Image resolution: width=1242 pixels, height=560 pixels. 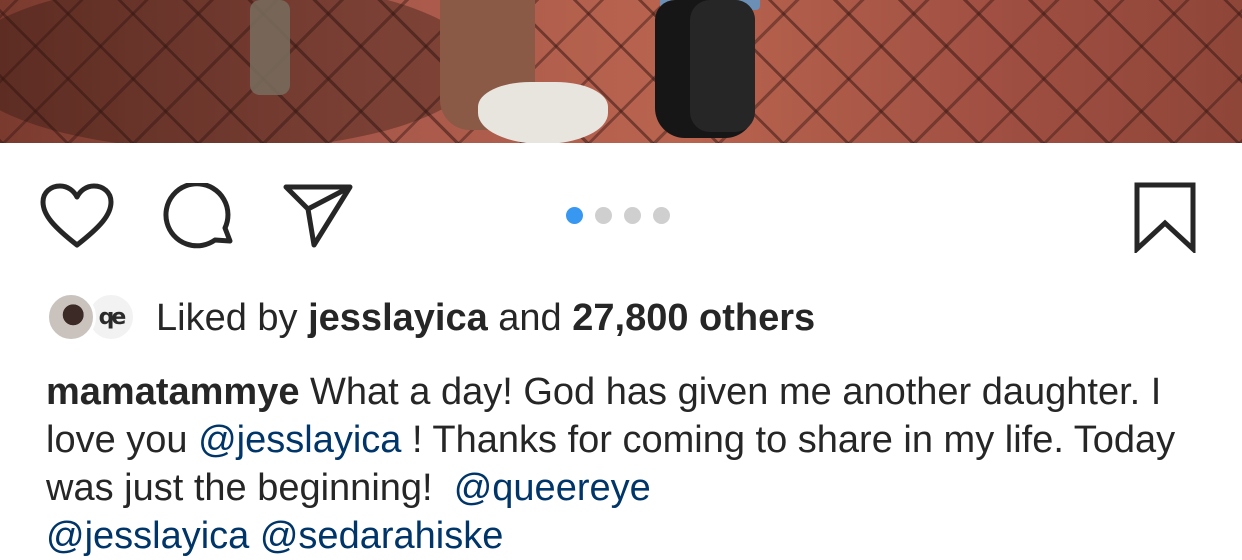 What do you see at coordinates (172, 392) in the screenshot?
I see `caption-username: mamatammye` at bounding box center [172, 392].